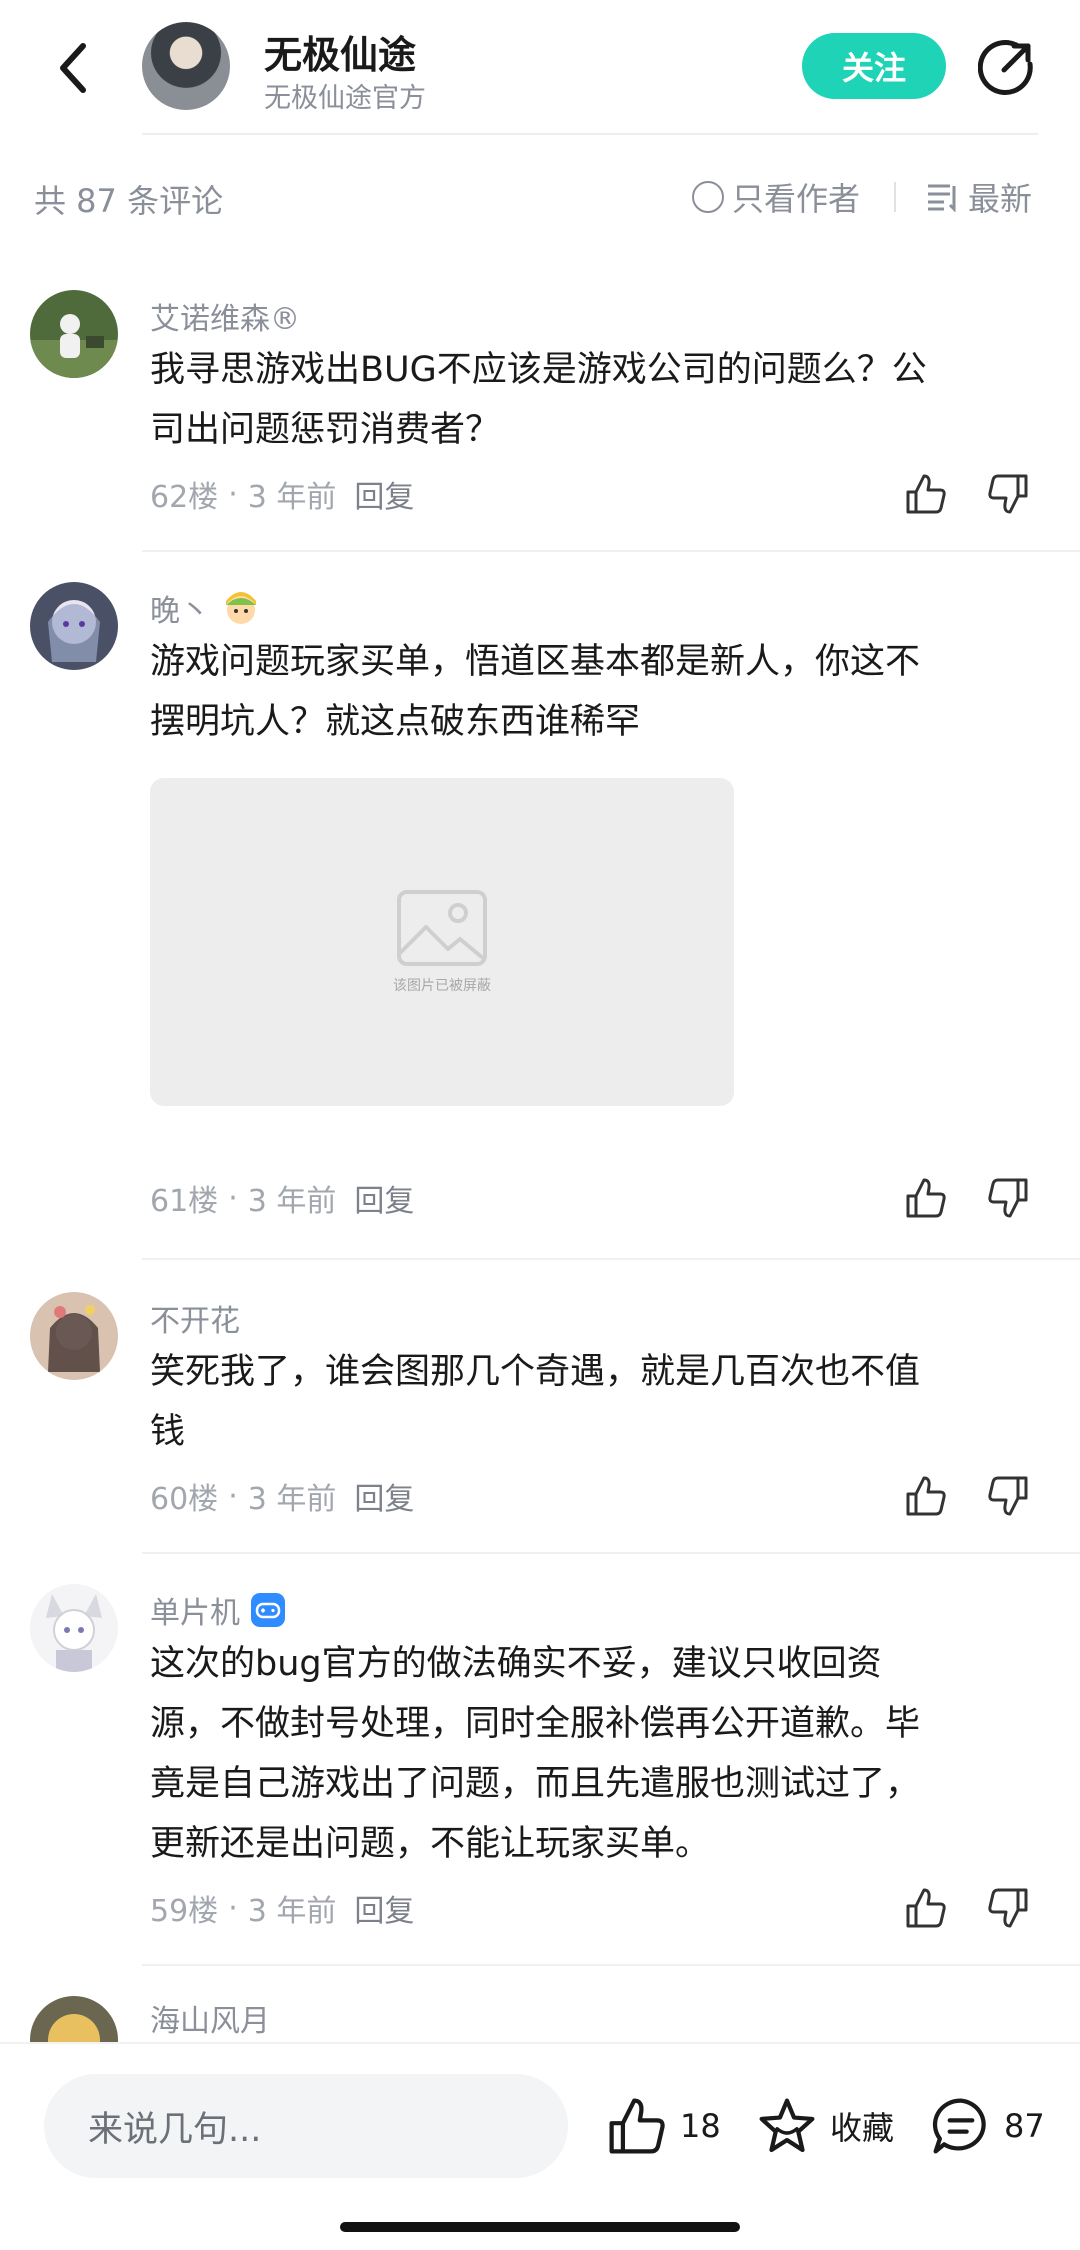 The image size is (1080, 2250). Describe the element at coordinates (184, 1201) in the screenshot. I see `floor-number: 61楼` at that location.